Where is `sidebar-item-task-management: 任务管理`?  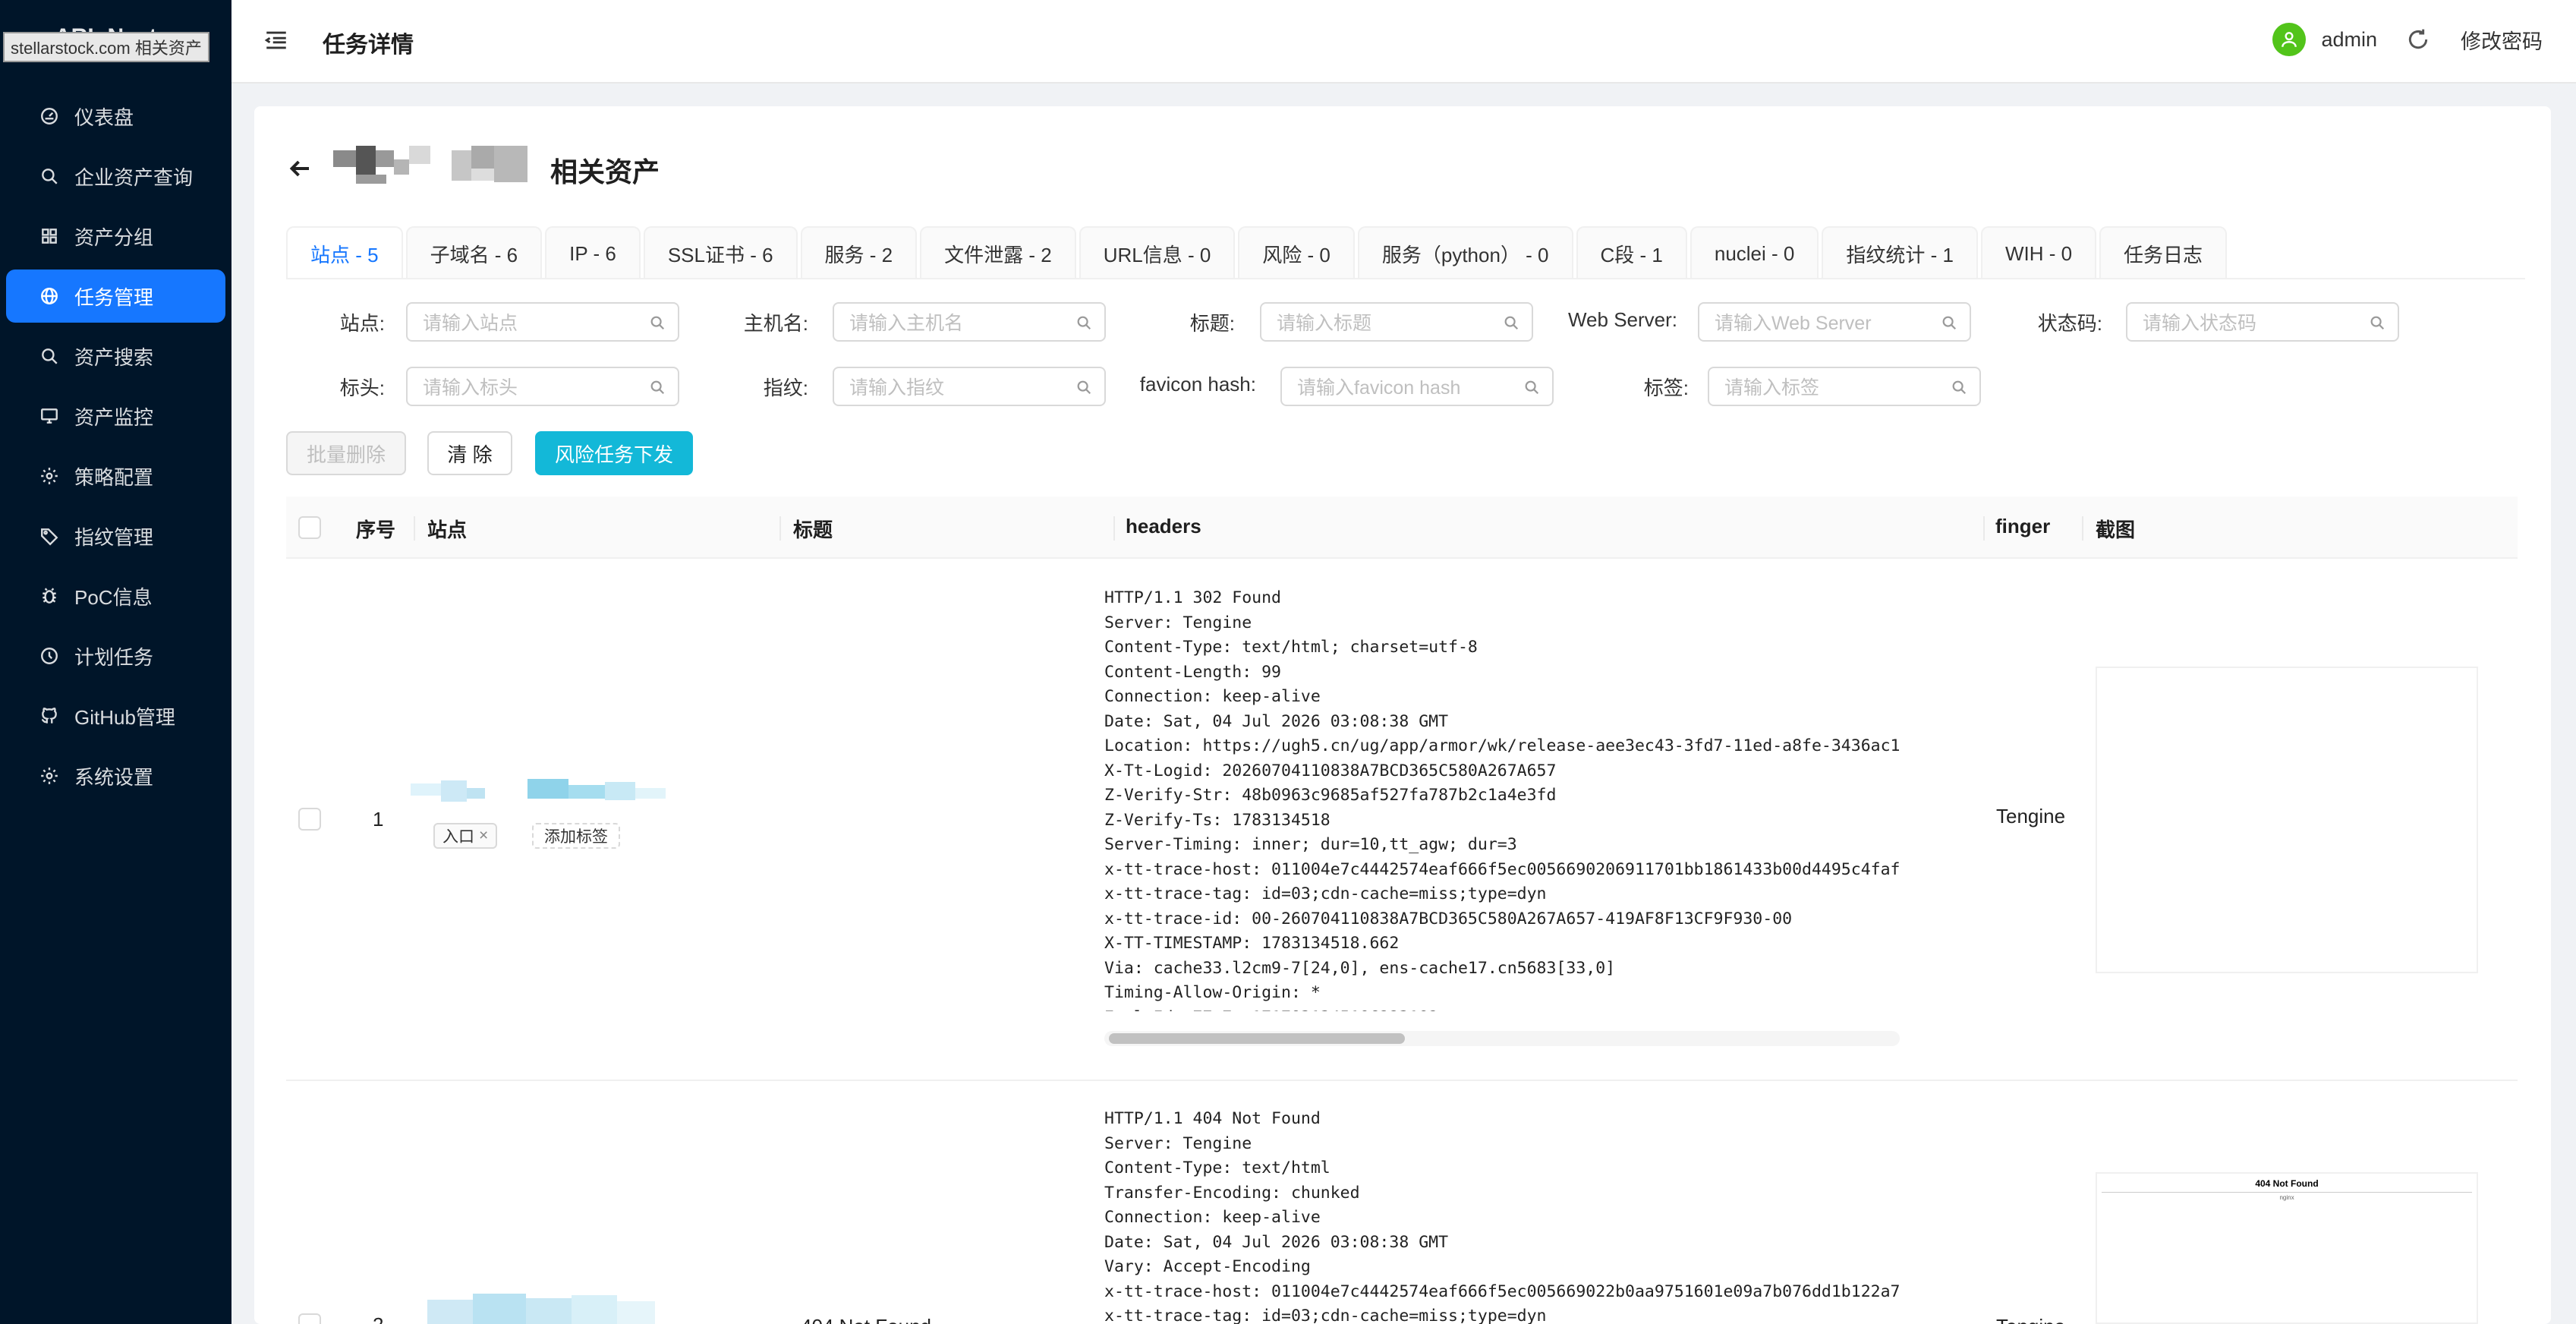
sidebar-item-task-management: 任务管理 is located at coordinates (115, 296).